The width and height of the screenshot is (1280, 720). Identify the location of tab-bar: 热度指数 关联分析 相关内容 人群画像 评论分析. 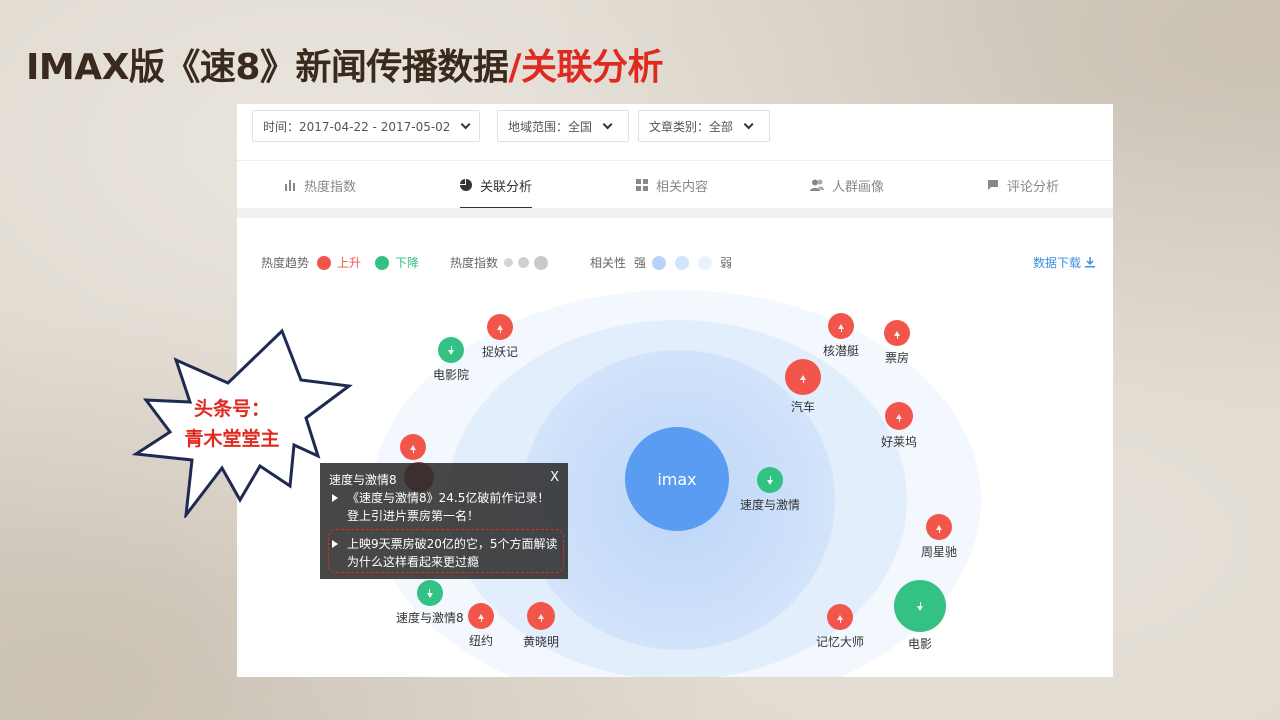
(675, 184).